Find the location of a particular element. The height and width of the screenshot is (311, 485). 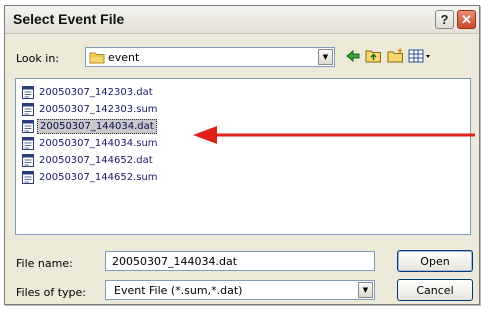

file-name: 20050307_142303.sum is located at coordinates (98, 109).